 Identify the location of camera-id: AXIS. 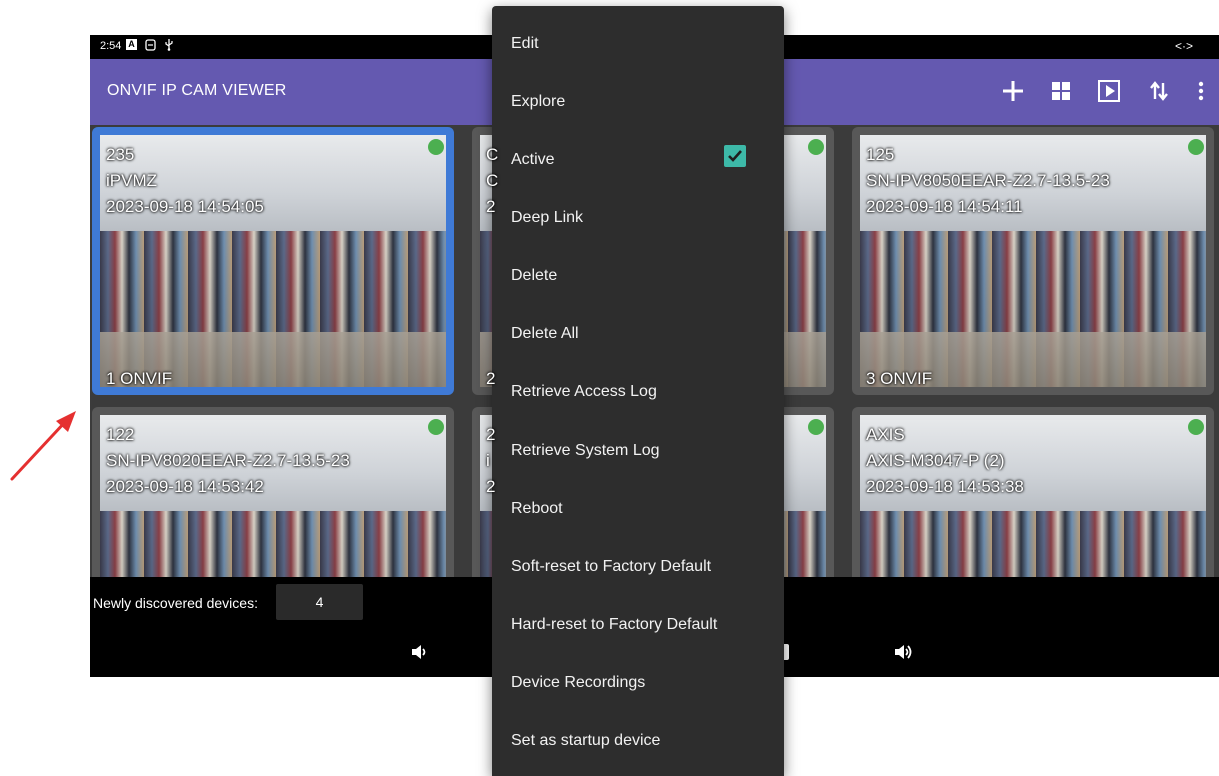
(885, 434).